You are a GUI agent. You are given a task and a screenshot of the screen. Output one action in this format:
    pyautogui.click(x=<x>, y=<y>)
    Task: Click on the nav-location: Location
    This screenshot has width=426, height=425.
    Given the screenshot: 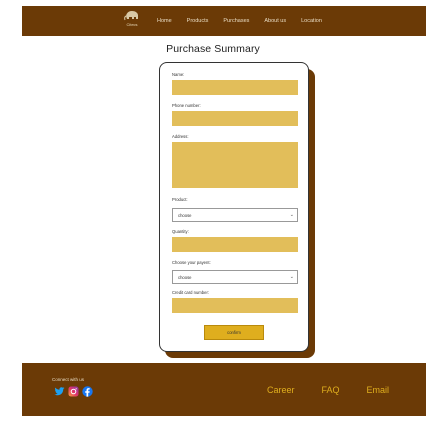 What is the action you would take?
    pyautogui.click(x=311, y=21)
    